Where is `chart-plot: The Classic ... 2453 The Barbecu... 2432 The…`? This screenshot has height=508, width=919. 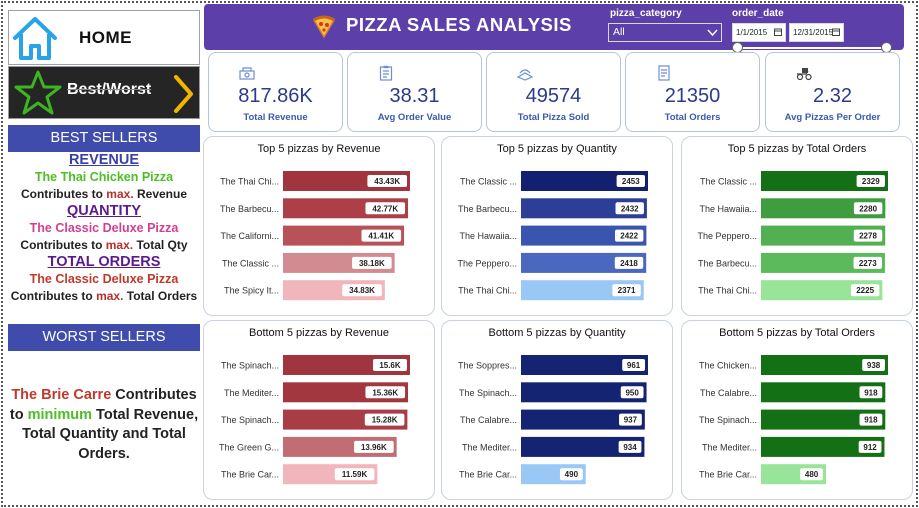 chart-plot: The Classic ... 2453 The Barbecu... 2432 The… is located at coordinates (552, 236).